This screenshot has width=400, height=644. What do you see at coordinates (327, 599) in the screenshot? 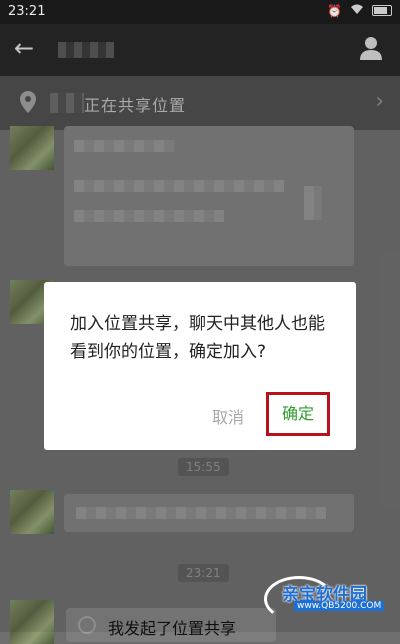
I see `site-watermark-logo: 亲宝软件园 www.QB5200.COM` at bounding box center [327, 599].